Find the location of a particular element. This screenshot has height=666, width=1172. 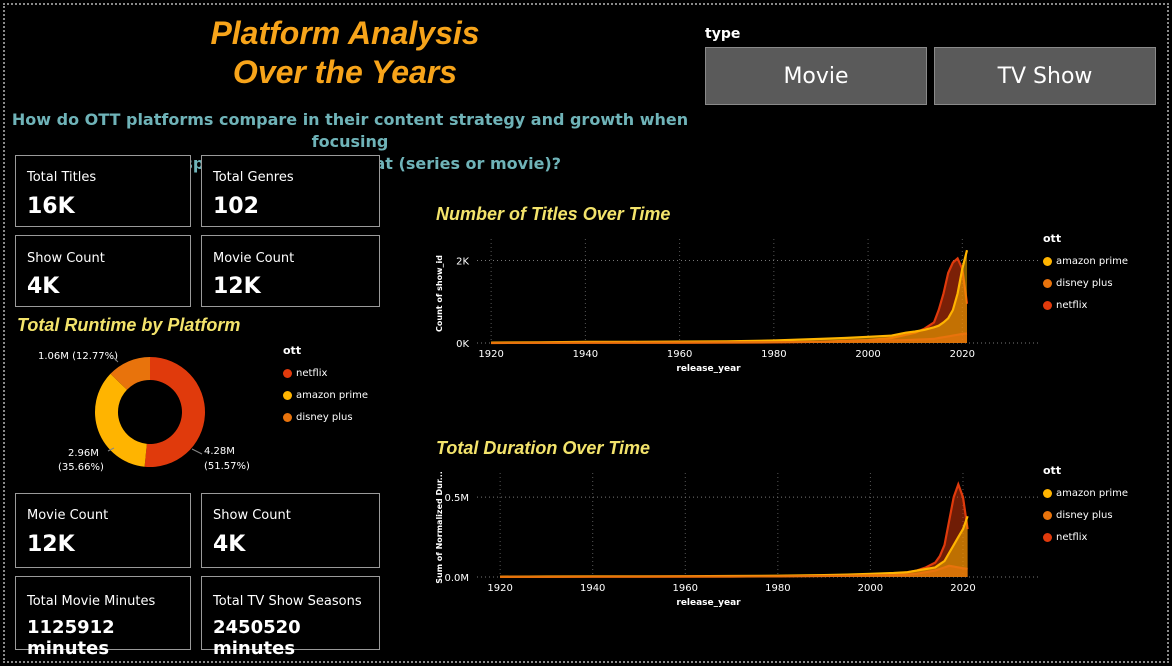

page-title: Platform Analysis Over the Years is located at coordinates (345, 53).